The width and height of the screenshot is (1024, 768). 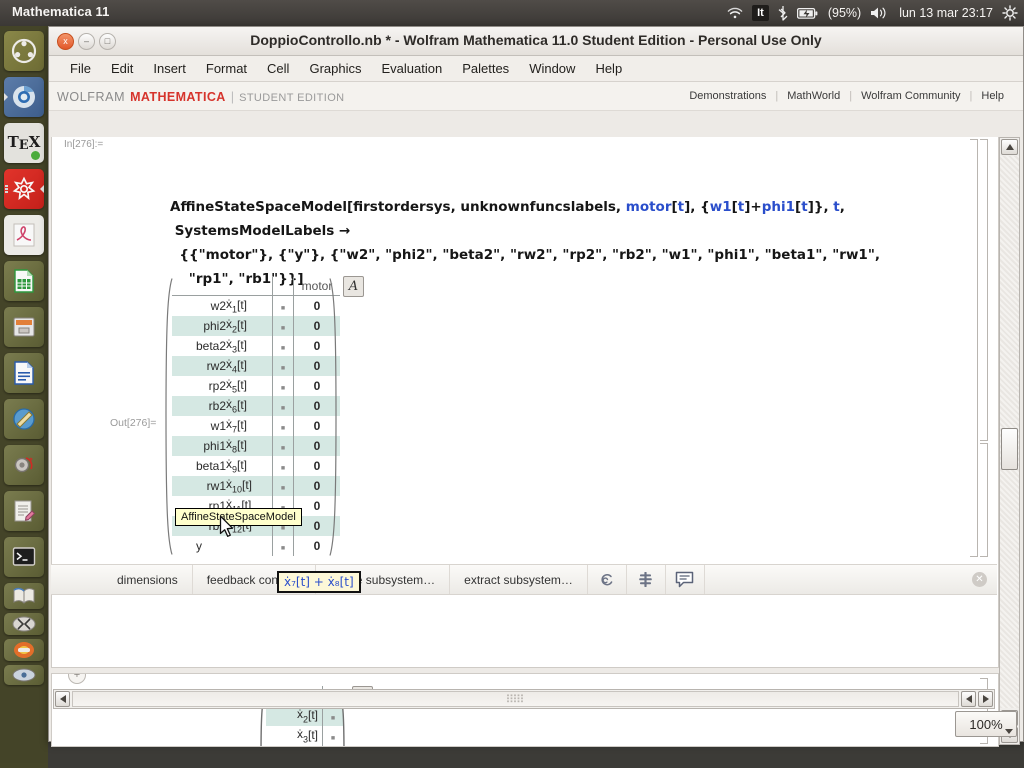 I want to click on keyboard-layout-label: It, so click(x=760, y=13).